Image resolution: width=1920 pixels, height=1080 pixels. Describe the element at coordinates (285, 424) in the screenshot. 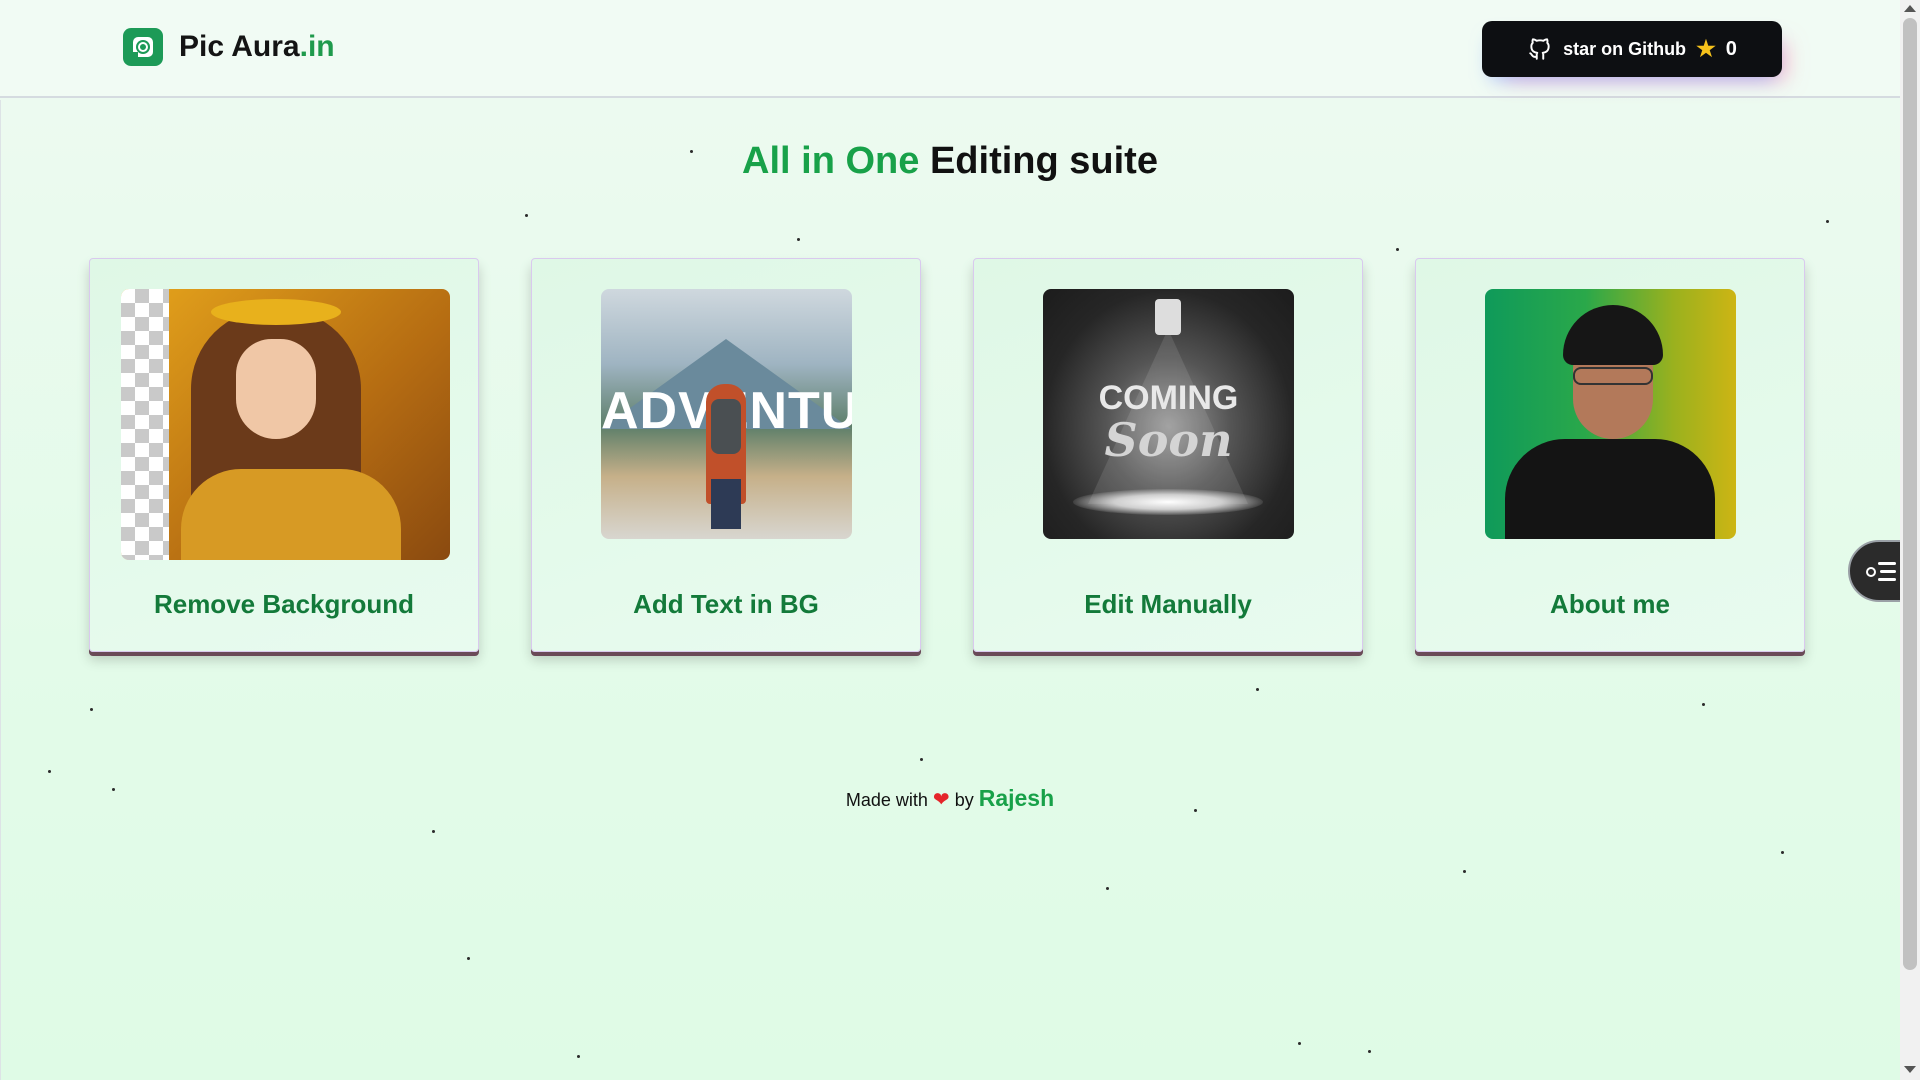

I see `remove-background-image` at that location.